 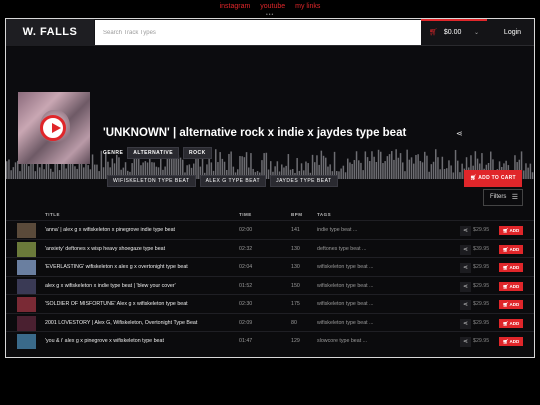 I want to click on youtube-link: youtube, so click(x=272, y=6).